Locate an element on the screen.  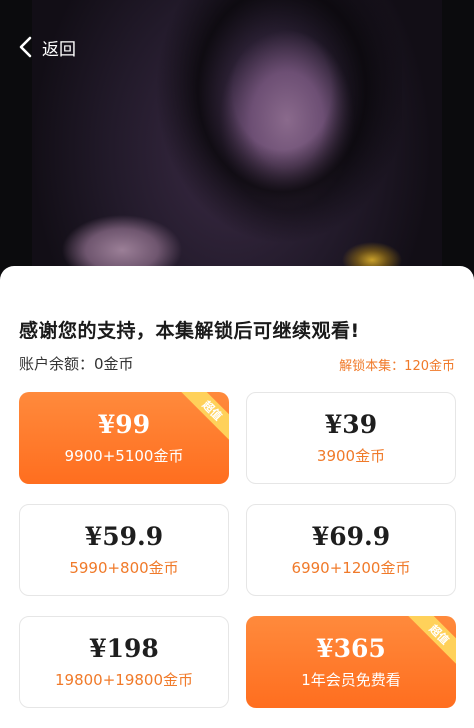
plan-card-59-9: ¥59.9 5990+800金币 is located at coordinates (124, 550).